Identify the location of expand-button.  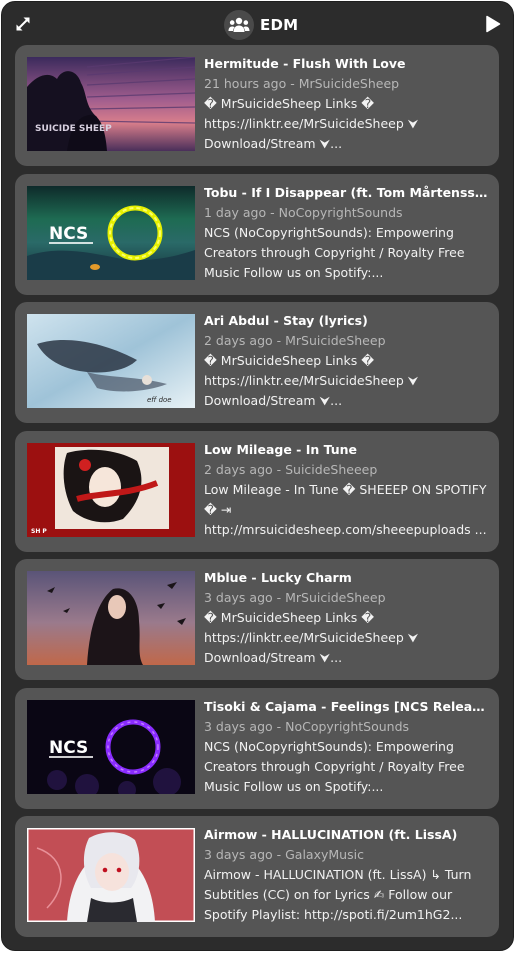
(23, 24).